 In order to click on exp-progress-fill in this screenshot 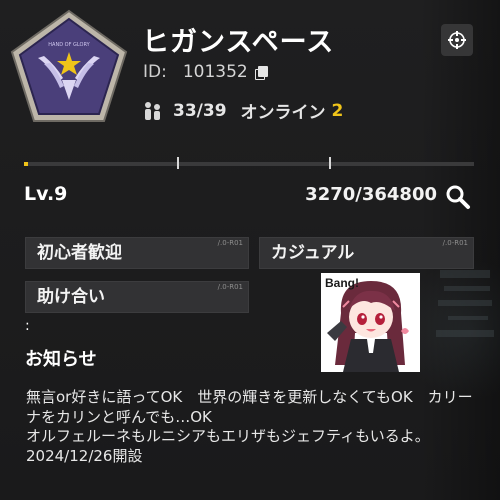, I will do `click(26, 164)`.